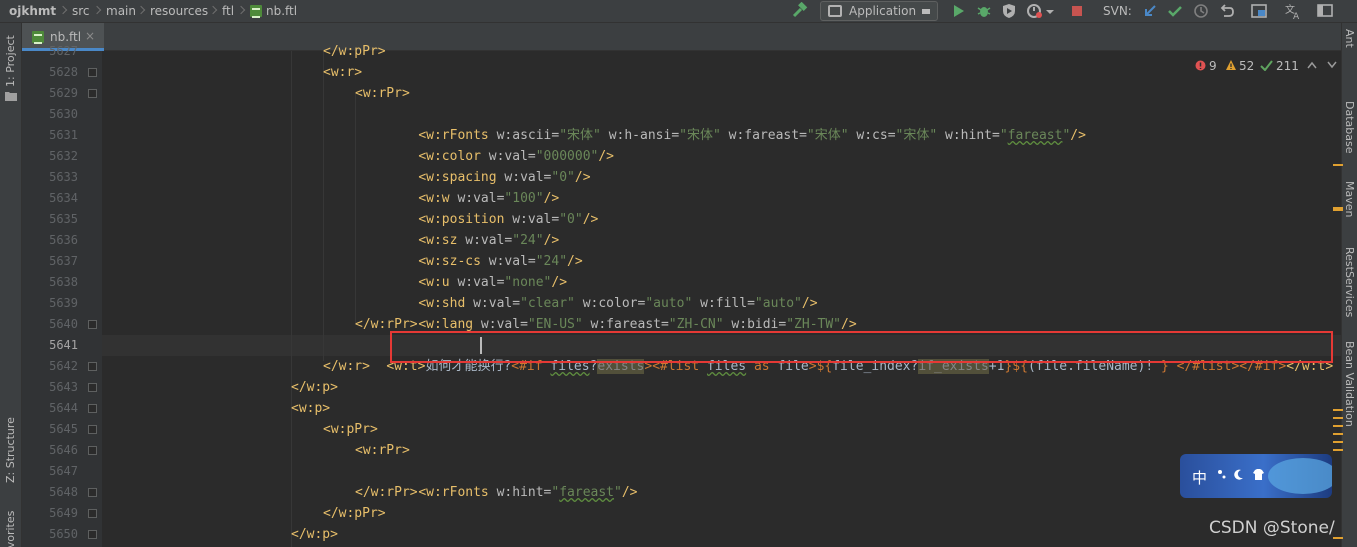 Image resolution: width=1357 pixels, height=547 pixels. Describe the element at coordinates (63, 408) in the screenshot. I see `line-number: 5644` at that location.